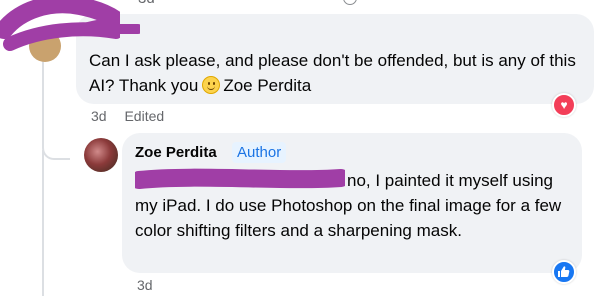  I want to click on thumbs-up-icon, so click(564, 271).